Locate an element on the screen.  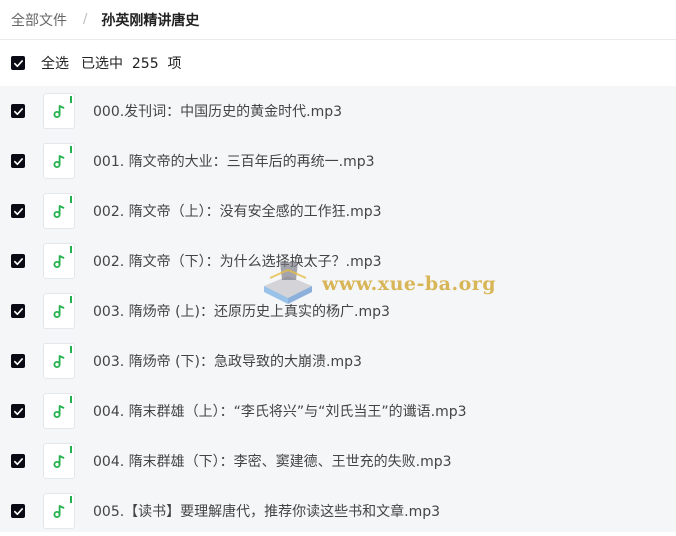
file-row: 003. 隋炀帝 (下)：急政导致的大崩溃.mp3 is located at coordinates (338, 361).